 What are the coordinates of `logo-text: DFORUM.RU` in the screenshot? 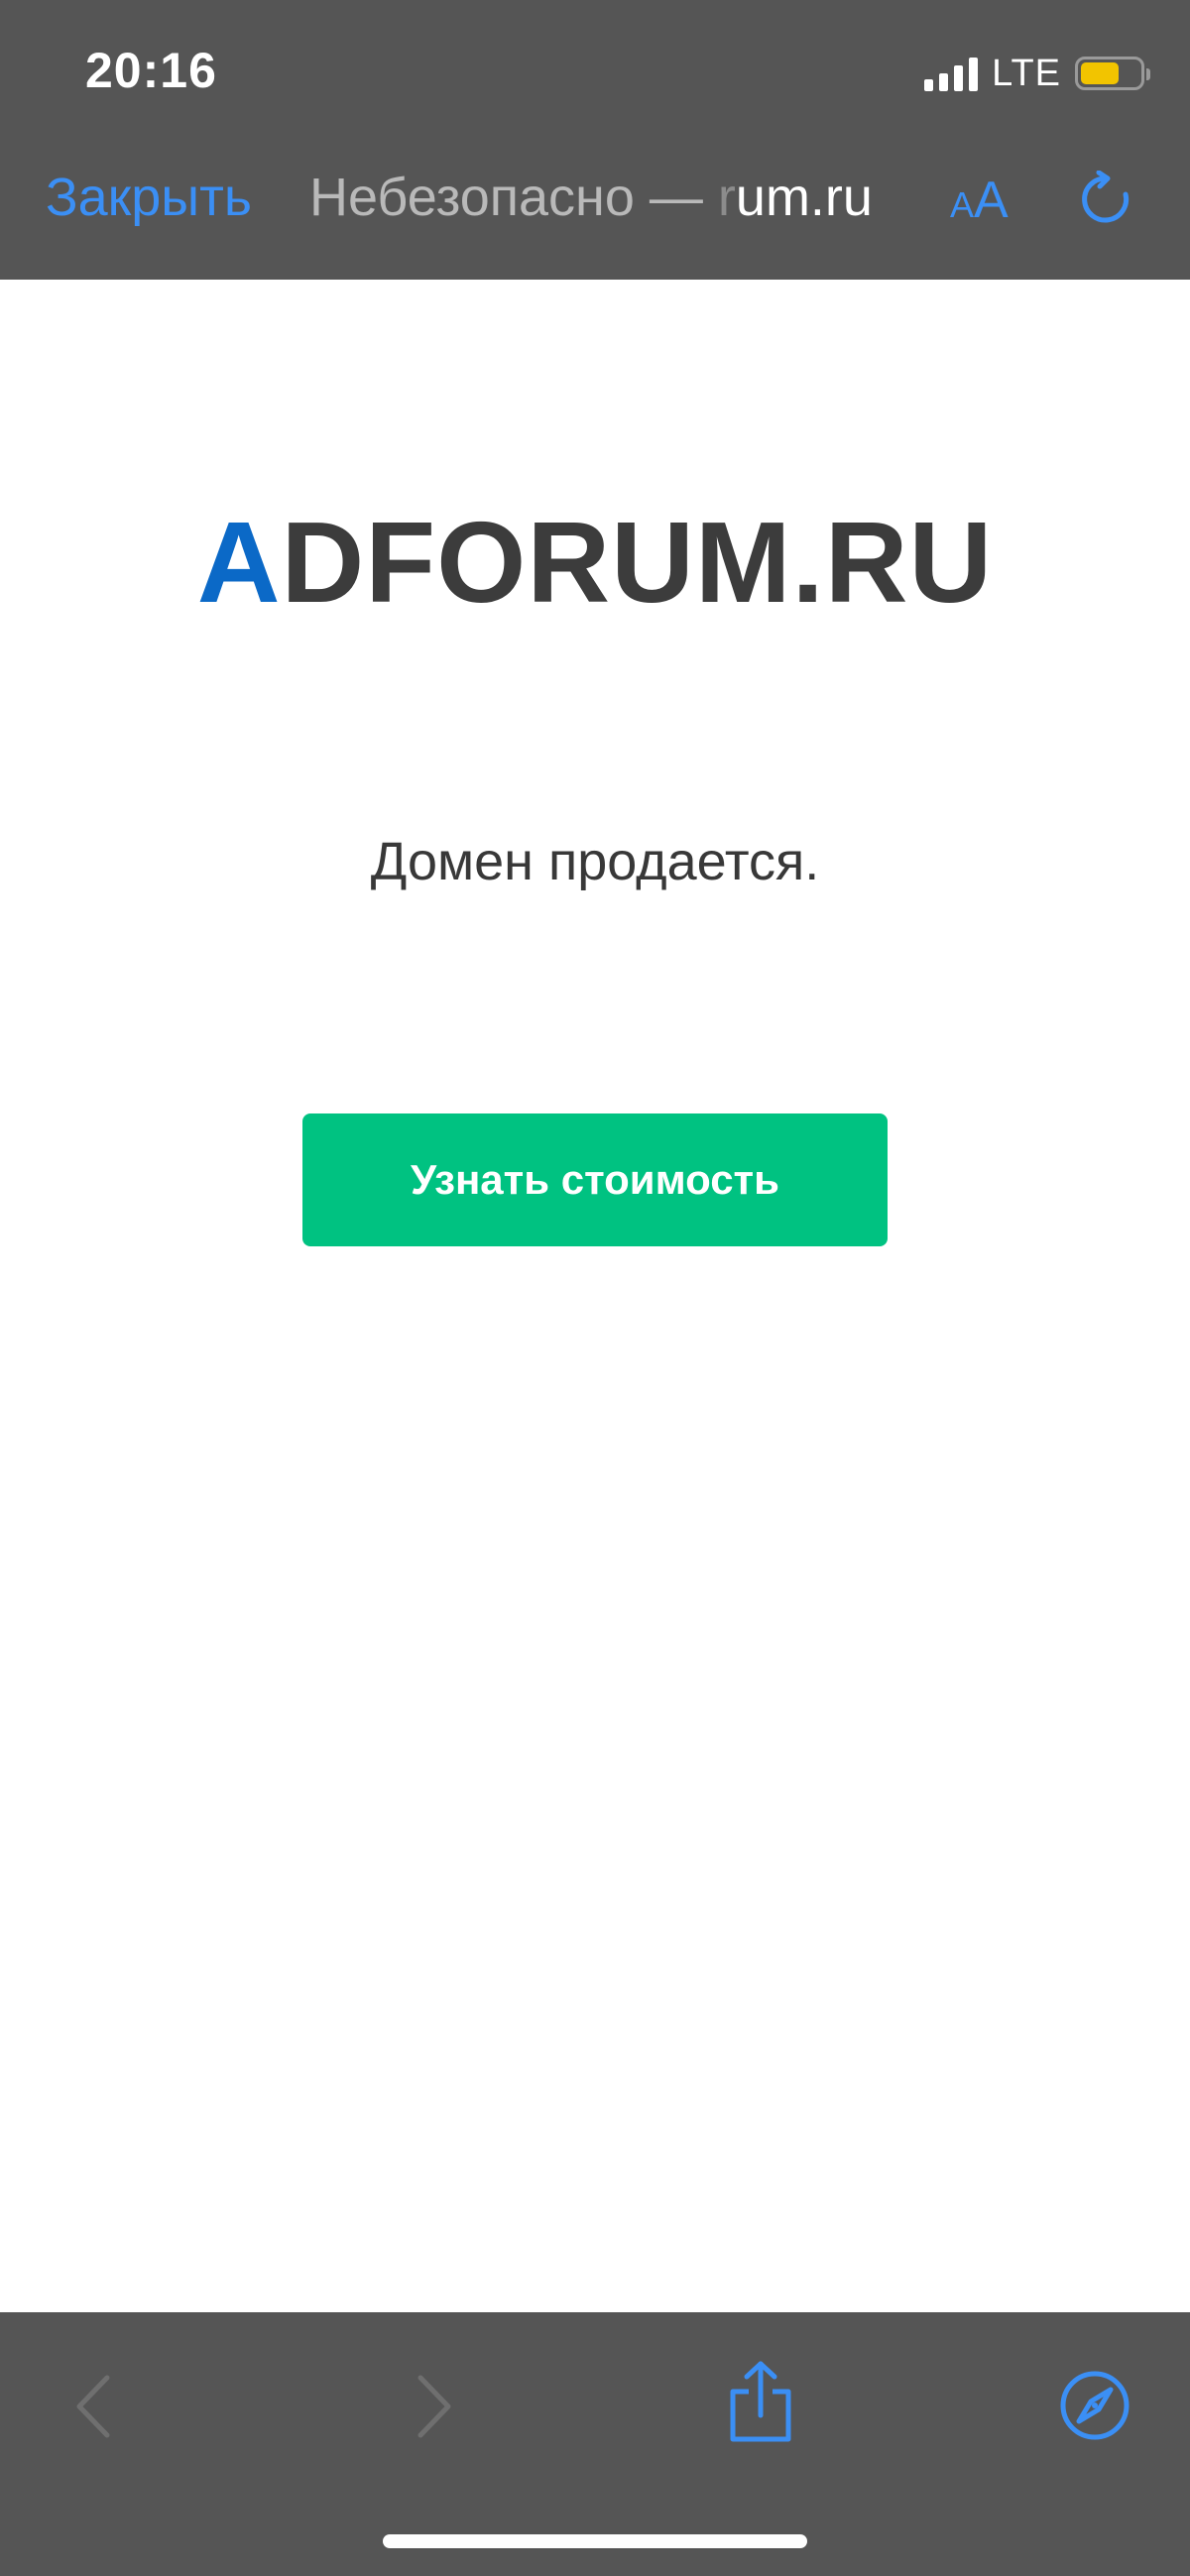 It's located at (637, 563).